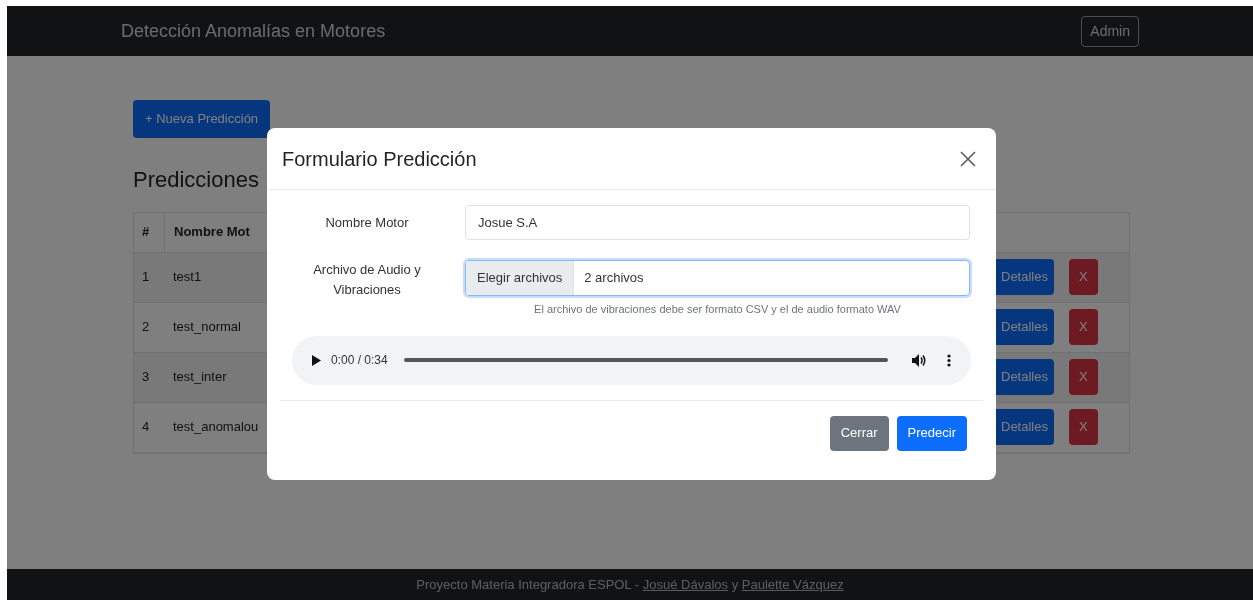 This screenshot has height=600, width=1253. What do you see at coordinates (202, 119) in the screenshot?
I see `new-prediction-button: + Nueva Predicción` at bounding box center [202, 119].